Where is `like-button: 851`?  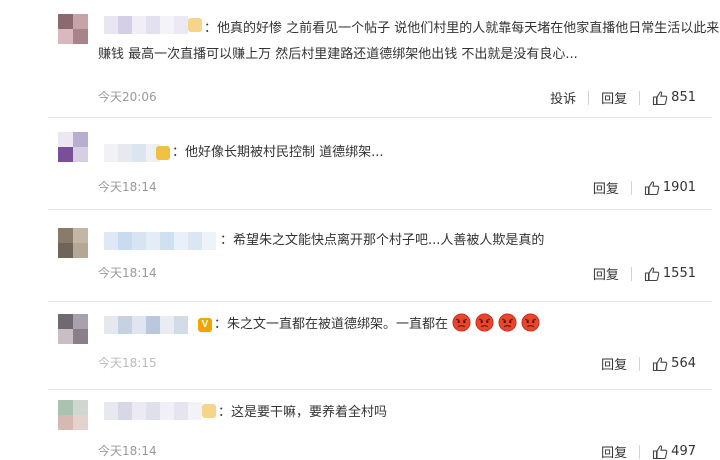 like-button: 851 is located at coordinates (674, 98).